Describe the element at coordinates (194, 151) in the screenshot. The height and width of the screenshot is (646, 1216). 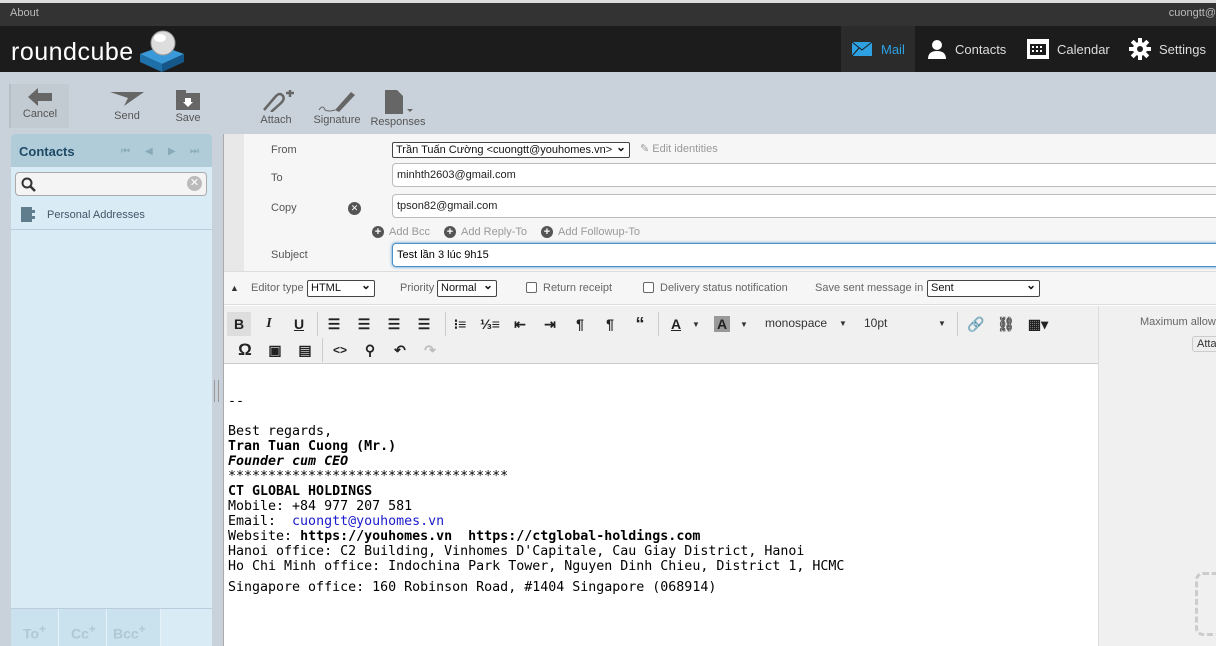
I see `last-page-icon: ⏭` at that location.